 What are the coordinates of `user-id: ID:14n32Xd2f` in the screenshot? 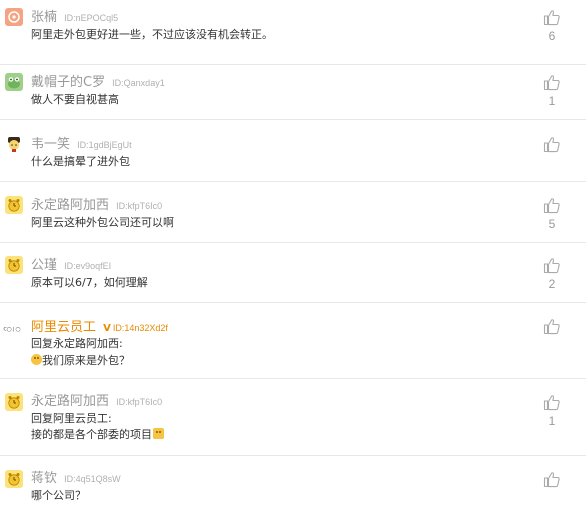 It's located at (140, 328).